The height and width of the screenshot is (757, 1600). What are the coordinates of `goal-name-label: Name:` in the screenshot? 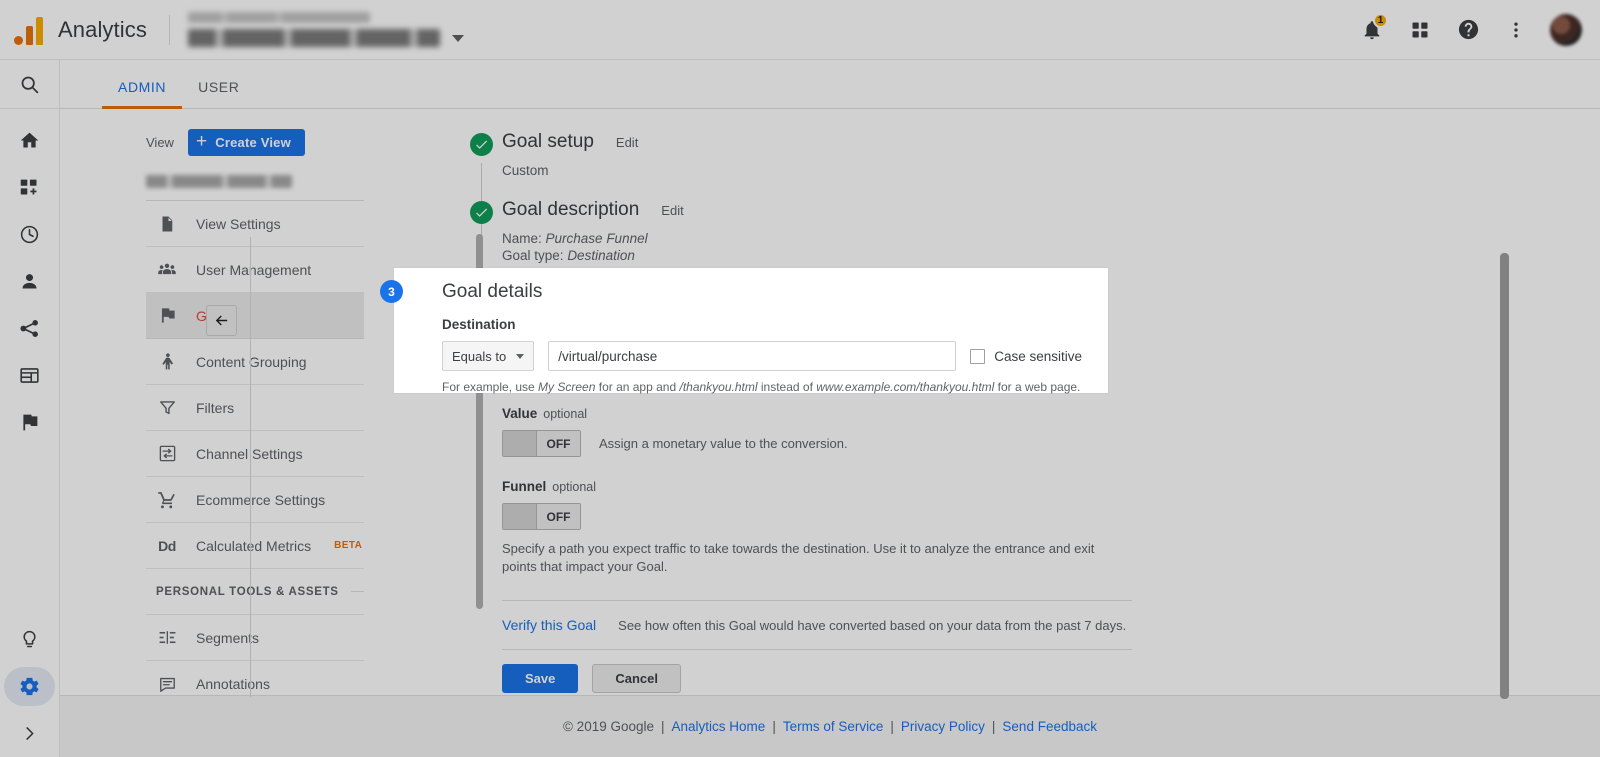 It's located at (522, 238).